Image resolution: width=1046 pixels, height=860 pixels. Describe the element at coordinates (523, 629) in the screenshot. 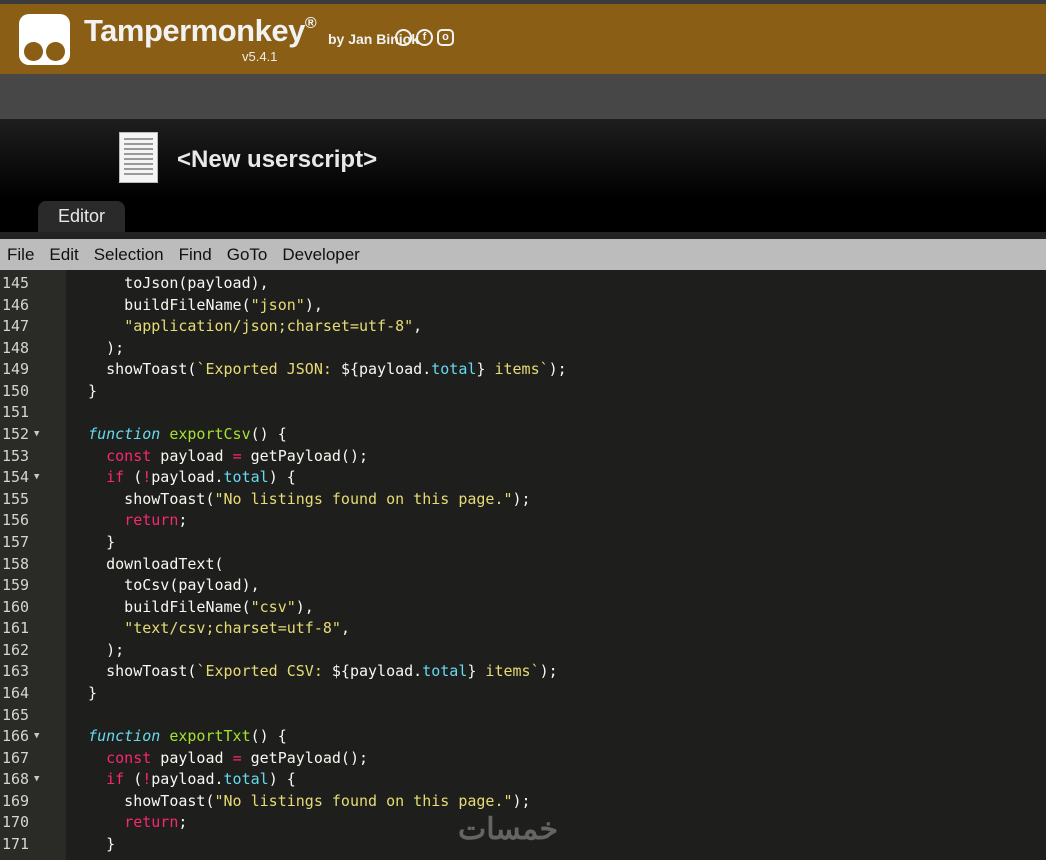

I see `code-line: 161 "text/csv;charset=utf-8",` at that location.